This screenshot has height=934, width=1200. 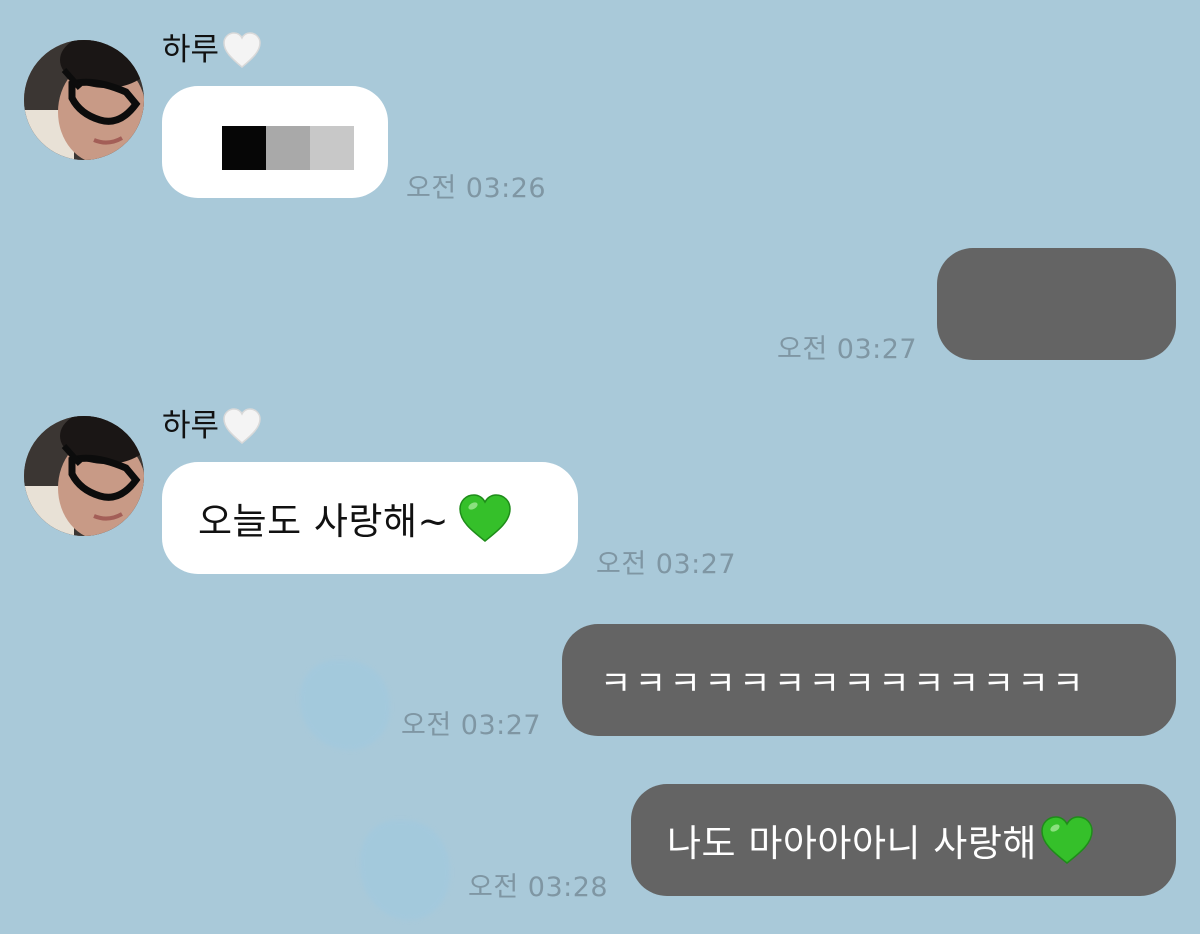 I want to click on message-bubble-incoming: 오늘도 사랑해~, so click(x=370, y=518).